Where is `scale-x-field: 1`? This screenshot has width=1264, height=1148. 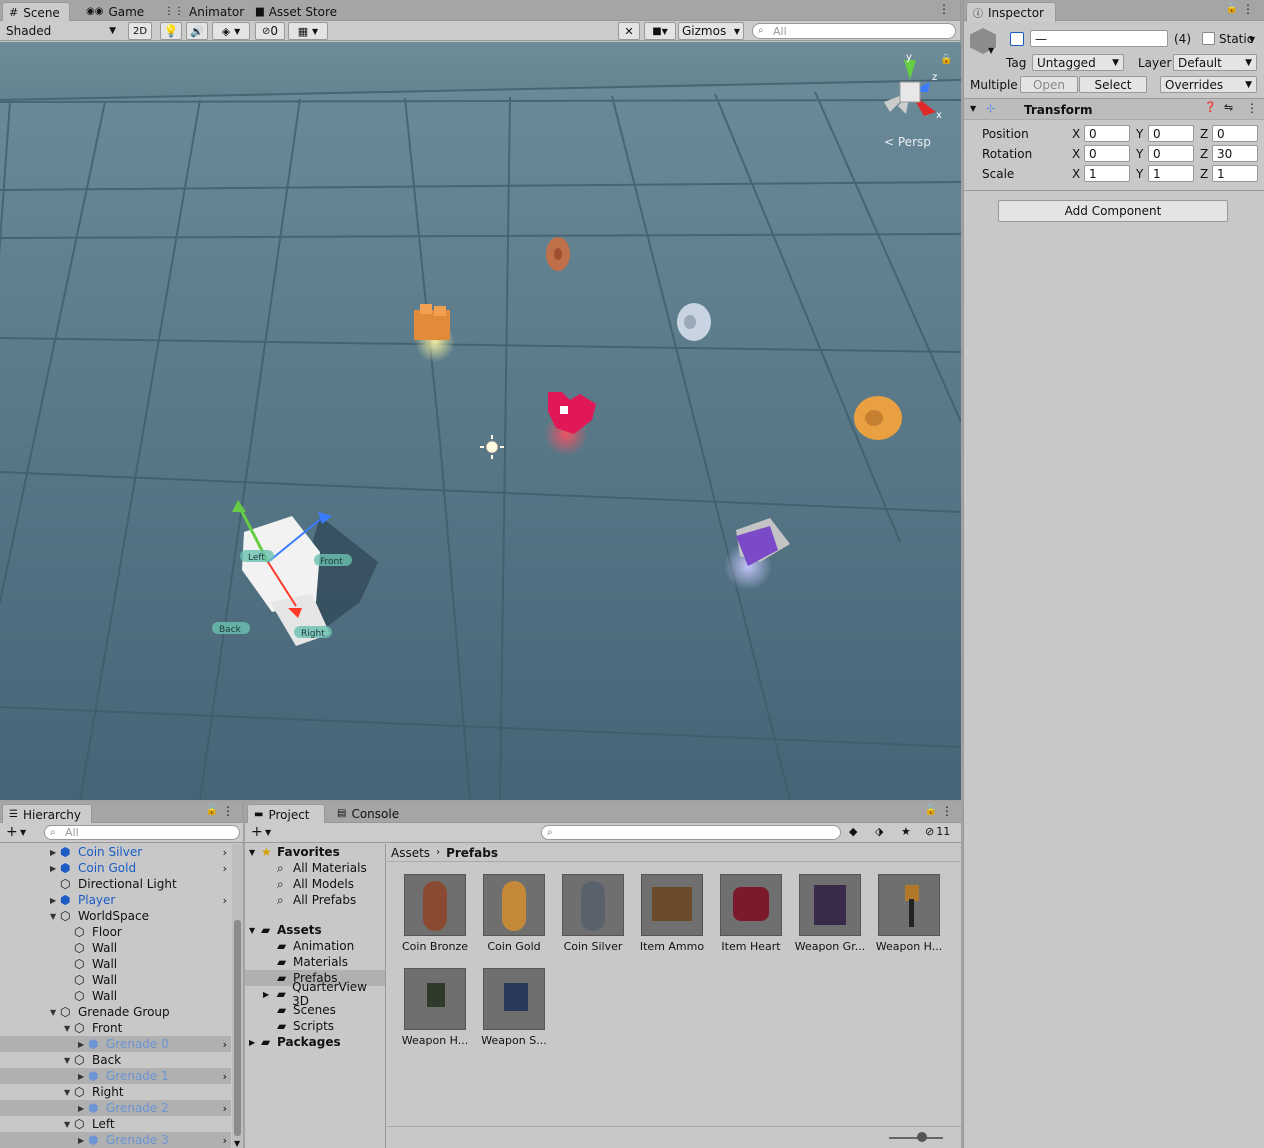 scale-x-field: 1 is located at coordinates (1107, 173).